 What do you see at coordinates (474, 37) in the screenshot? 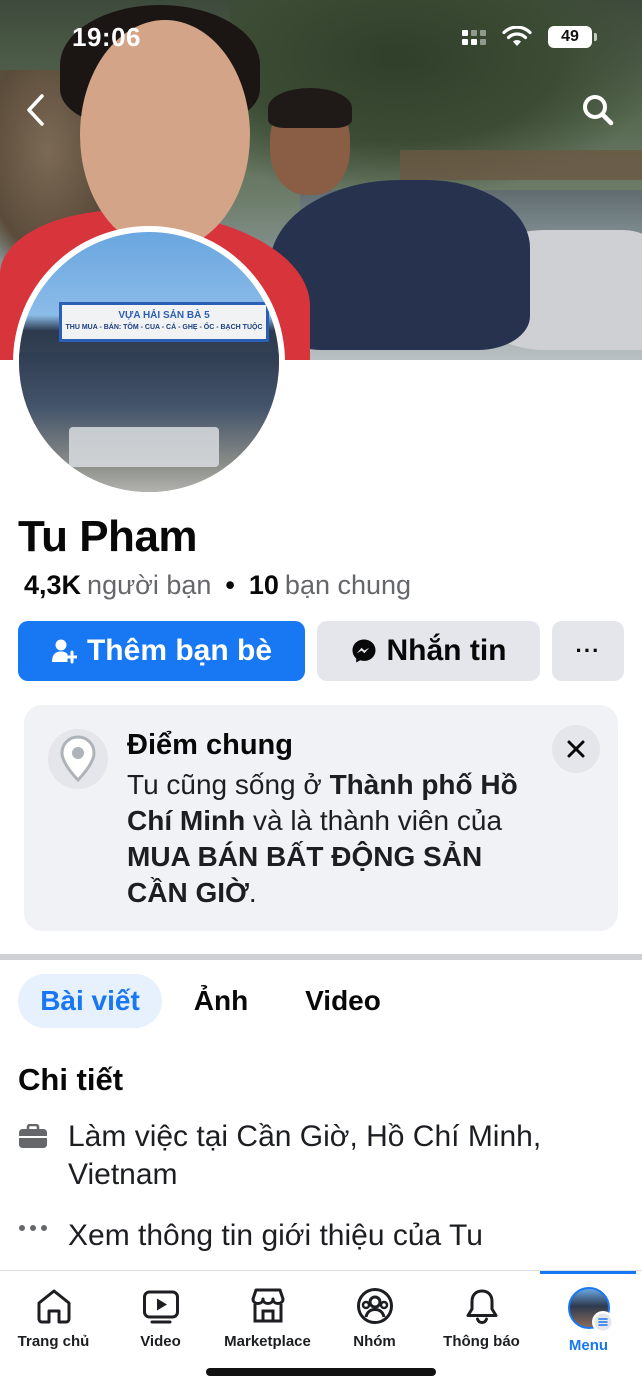
I see `cellular-signal-icon` at bounding box center [474, 37].